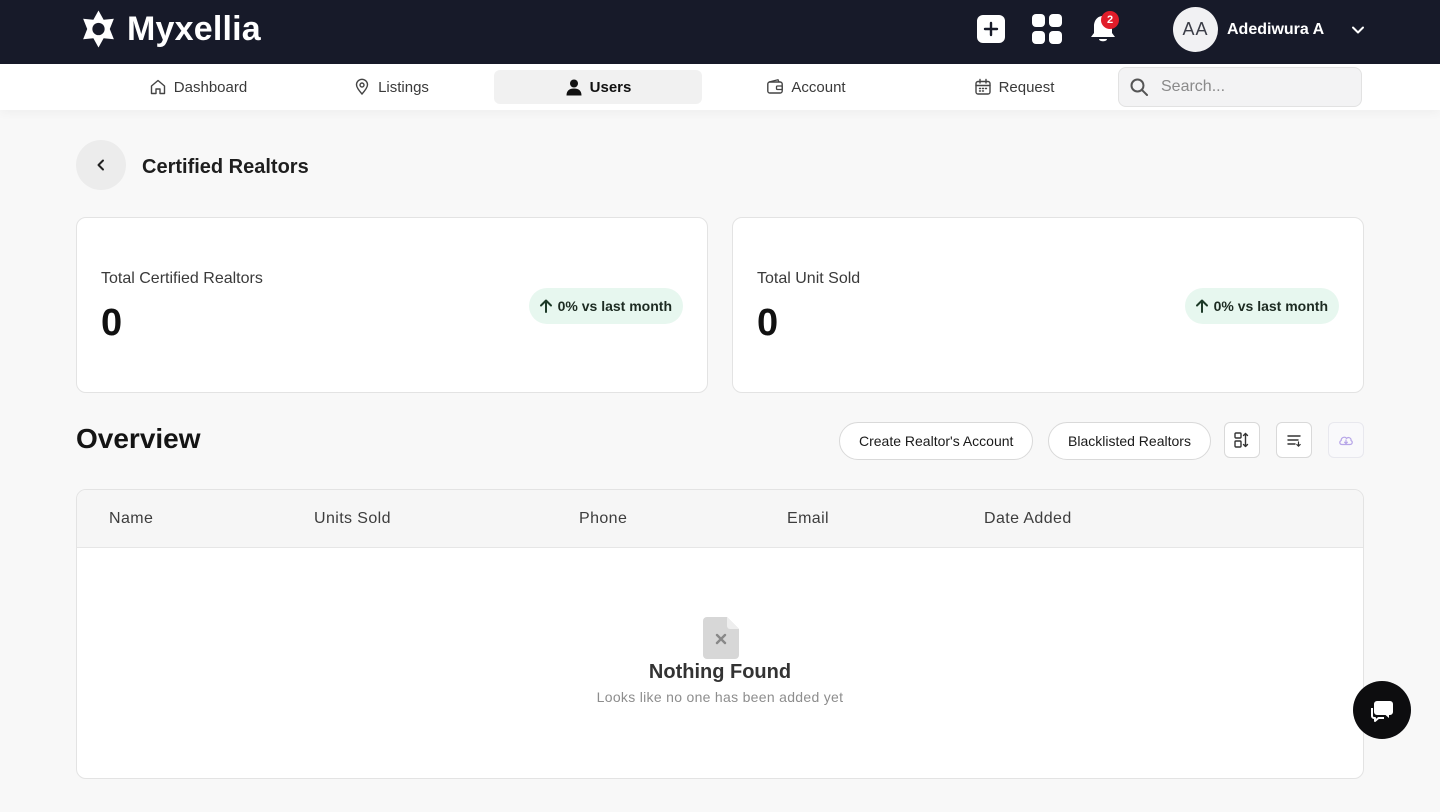 The height and width of the screenshot is (812, 1440). What do you see at coordinates (982, 86) in the screenshot?
I see `calendar-icon` at bounding box center [982, 86].